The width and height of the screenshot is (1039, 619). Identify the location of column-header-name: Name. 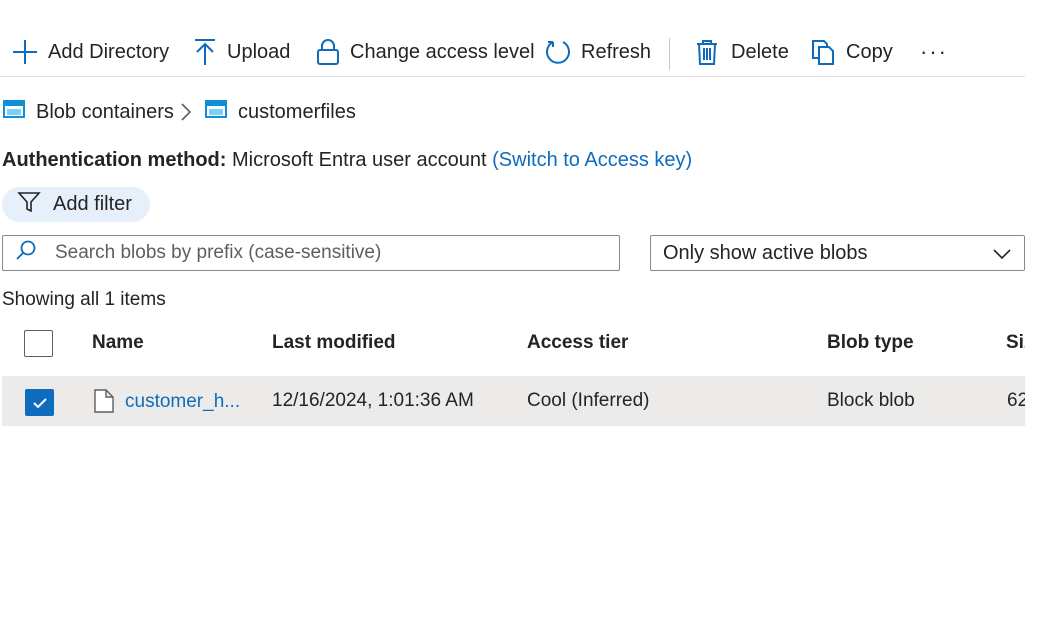
(118, 343).